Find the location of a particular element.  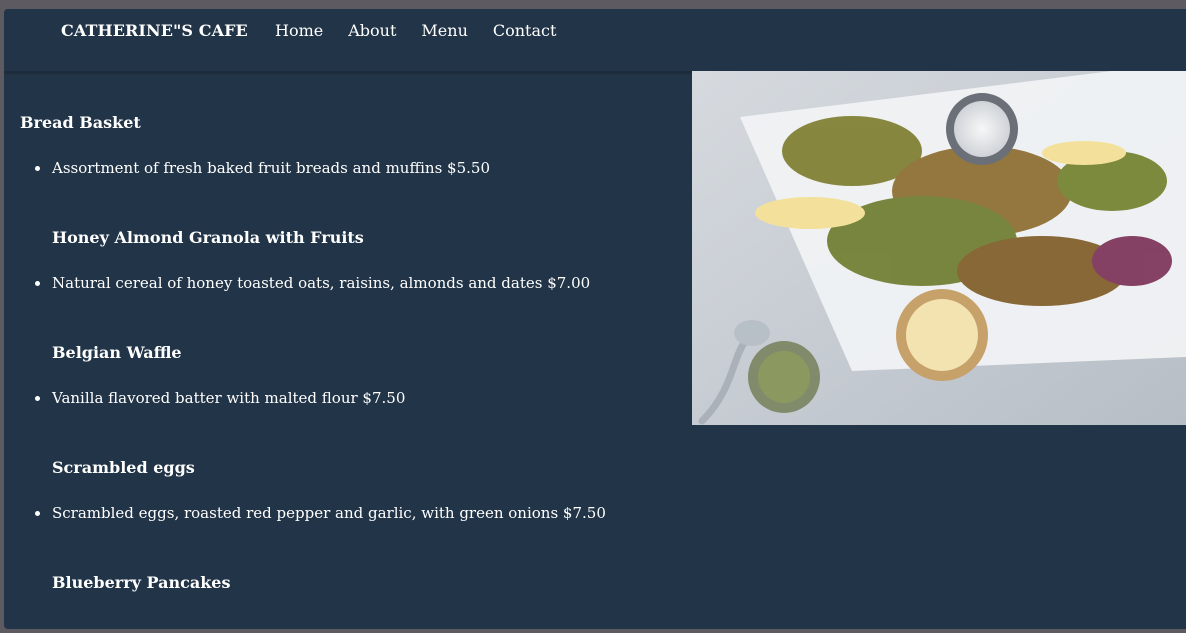

brand-logo: CATHERINE"S CAFE is located at coordinates (154, 30).